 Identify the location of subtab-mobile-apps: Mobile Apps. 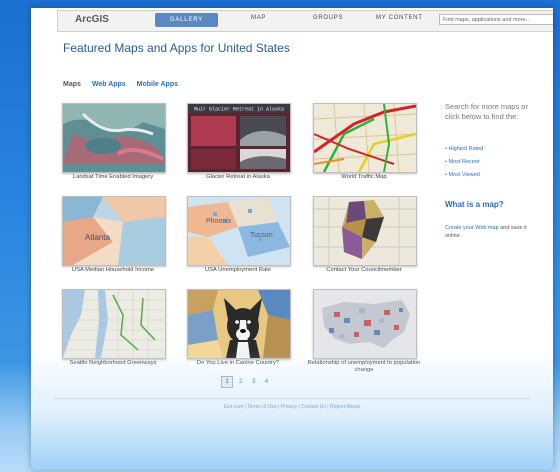
(157, 84).